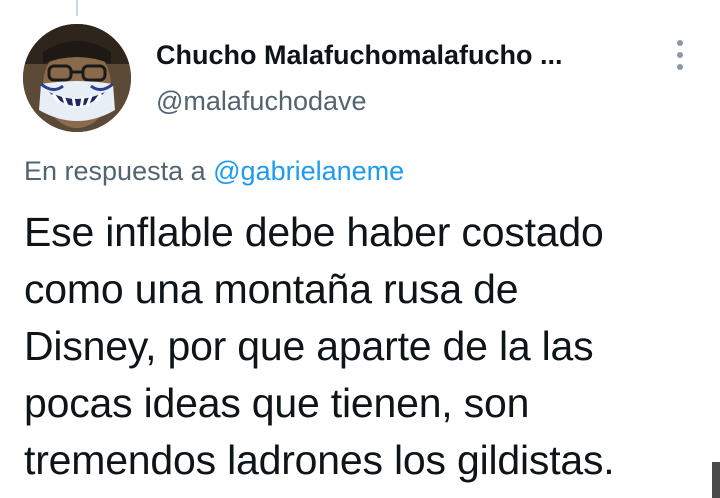 This screenshot has height=498, width=720. Describe the element at coordinates (308, 171) in the screenshot. I see `reply-mention-link: @gabrielaneme` at that location.